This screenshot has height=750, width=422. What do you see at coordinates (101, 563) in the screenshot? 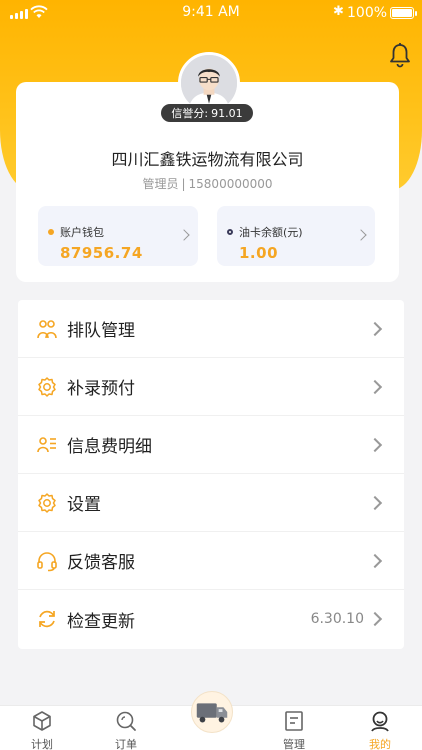
I see `menu-label: 反馈客服` at bounding box center [101, 563].